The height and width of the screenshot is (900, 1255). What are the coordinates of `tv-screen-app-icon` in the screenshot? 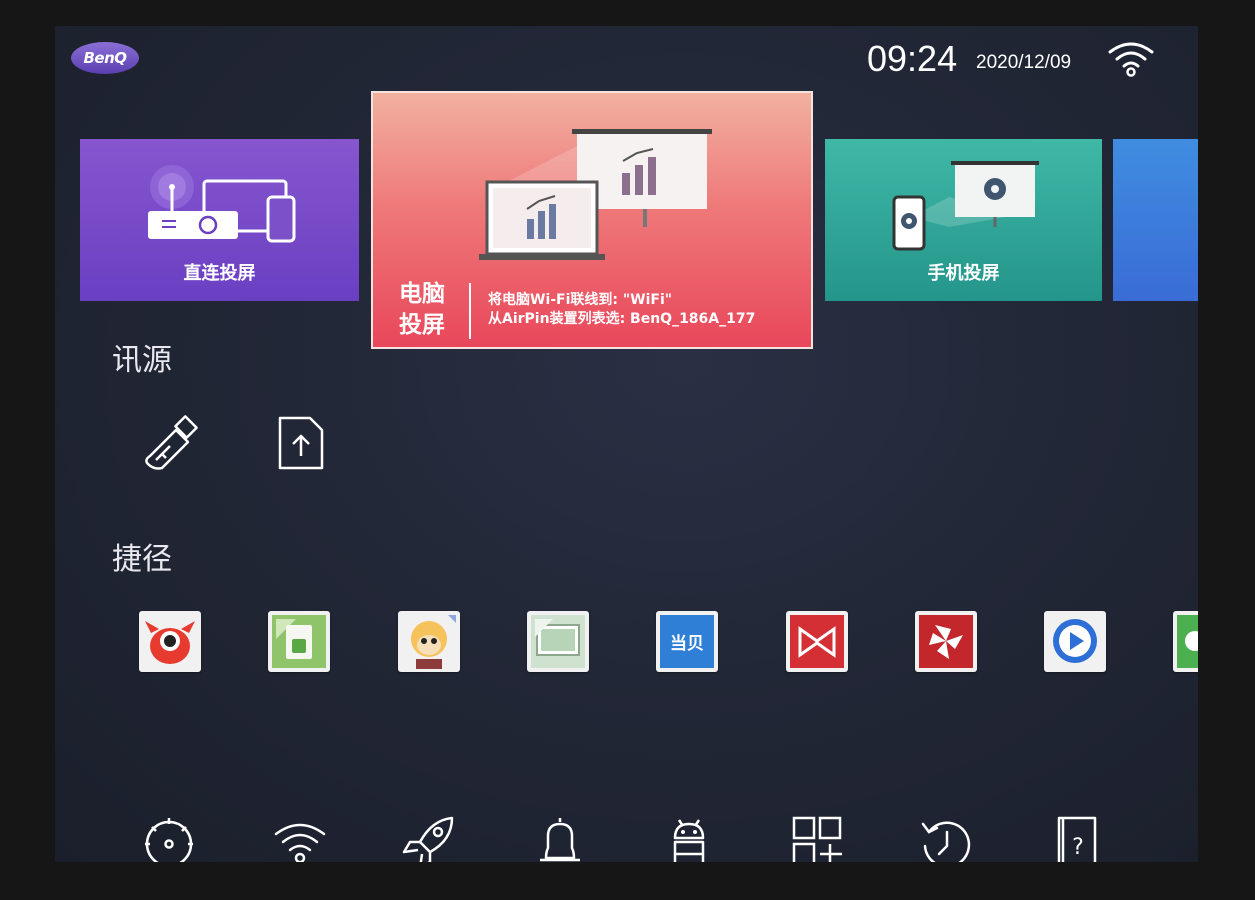 It's located at (558, 641).